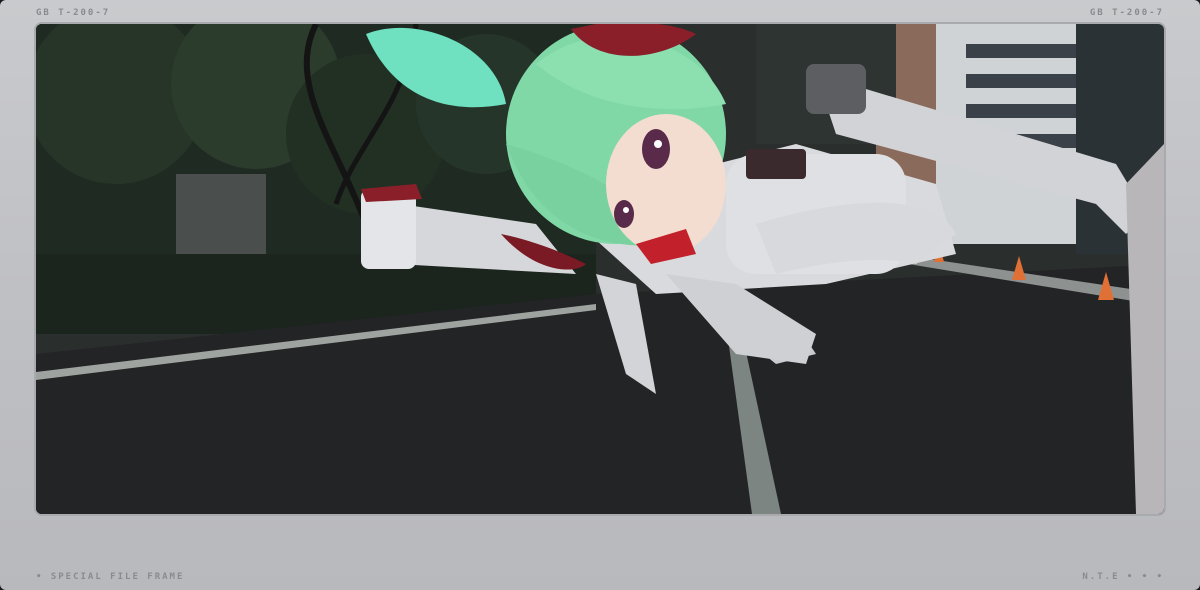 Image resolution: width=1200 pixels, height=590 pixels. What do you see at coordinates (110, 577) in the screenshot?
I see `frame-label-bottom-left: • SPECIAL FILE FRAME` at bounding box center [110, 577].